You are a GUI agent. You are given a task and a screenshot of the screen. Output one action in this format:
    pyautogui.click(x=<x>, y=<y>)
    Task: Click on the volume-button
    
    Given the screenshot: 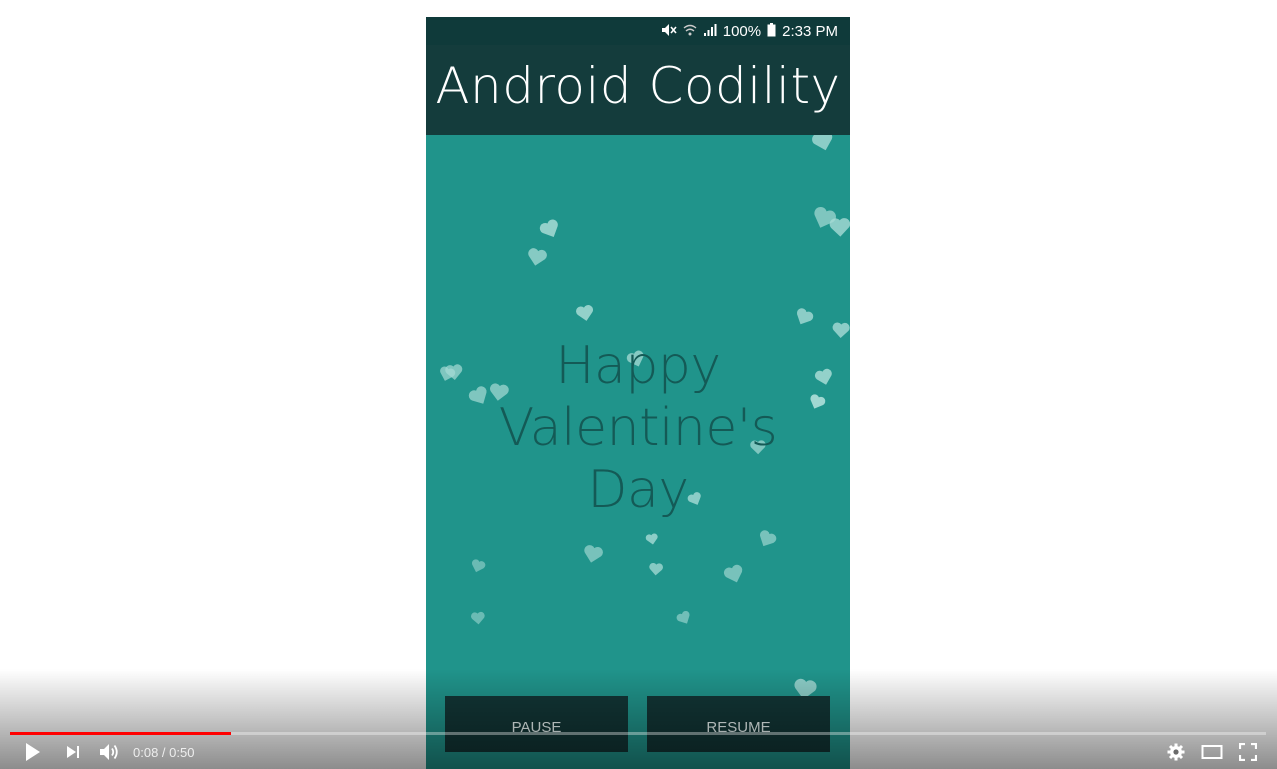 What is the action you would take?
    pyautogui.click(x=109, y=754)
    